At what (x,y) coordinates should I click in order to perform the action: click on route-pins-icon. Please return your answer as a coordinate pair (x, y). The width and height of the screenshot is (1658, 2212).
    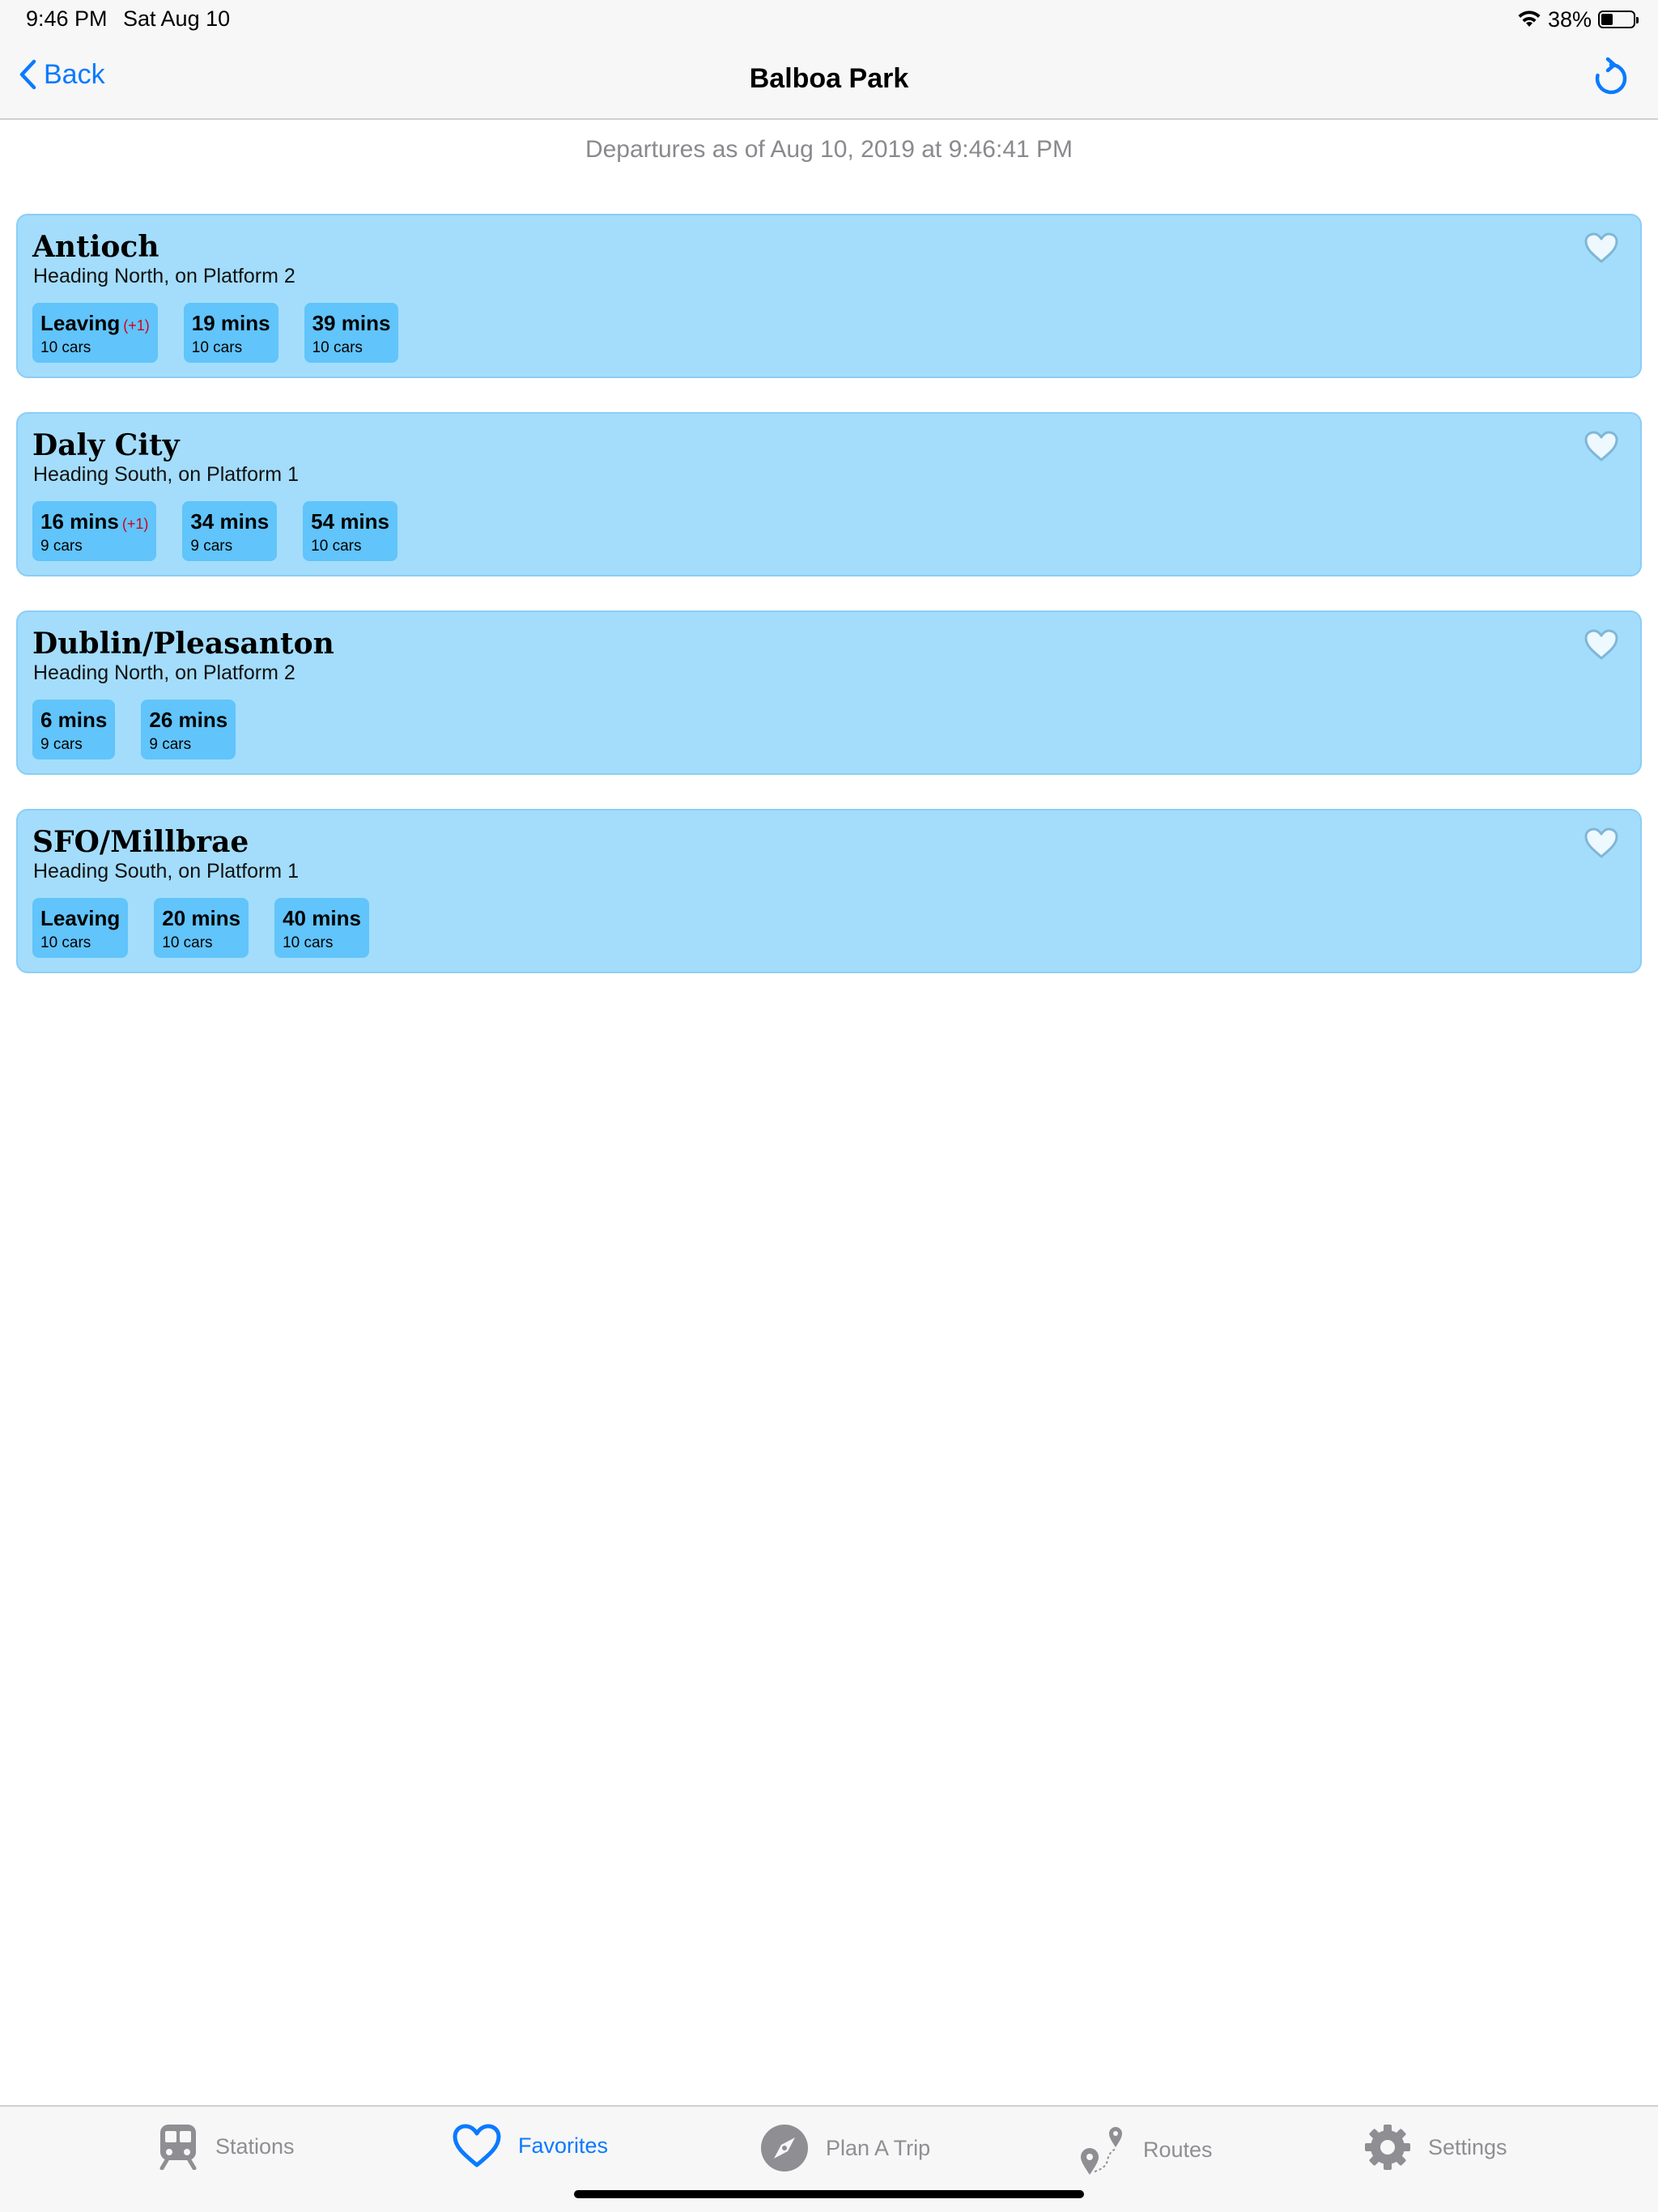
    Looking at the image, I should click on (1101, 2151).